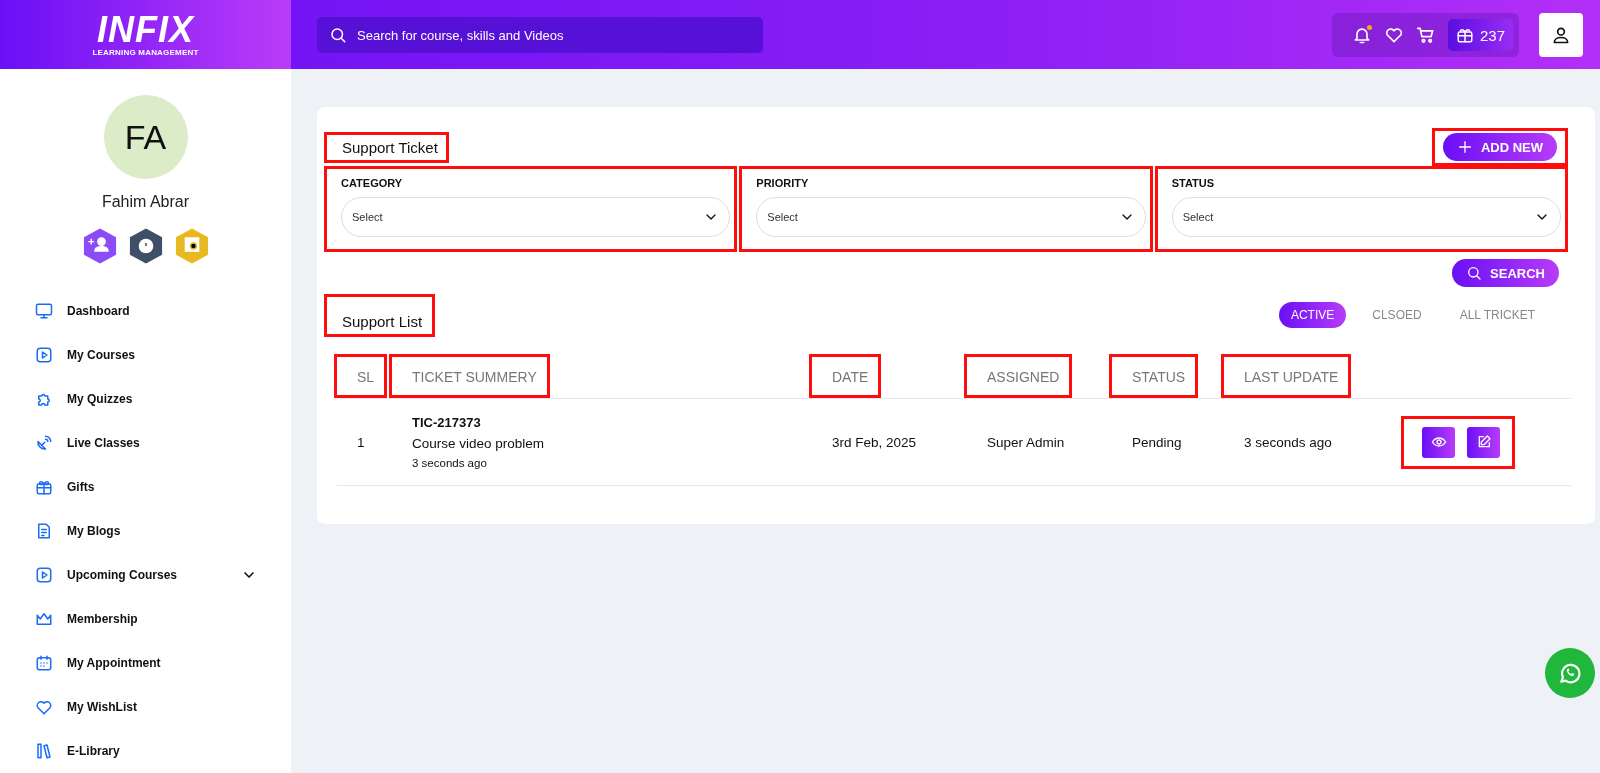 This screenshot has height=773, width=1600. Describe the element at coordinates (1157, 442) in the screenshot. I see `table-cell: Pending` at that location.